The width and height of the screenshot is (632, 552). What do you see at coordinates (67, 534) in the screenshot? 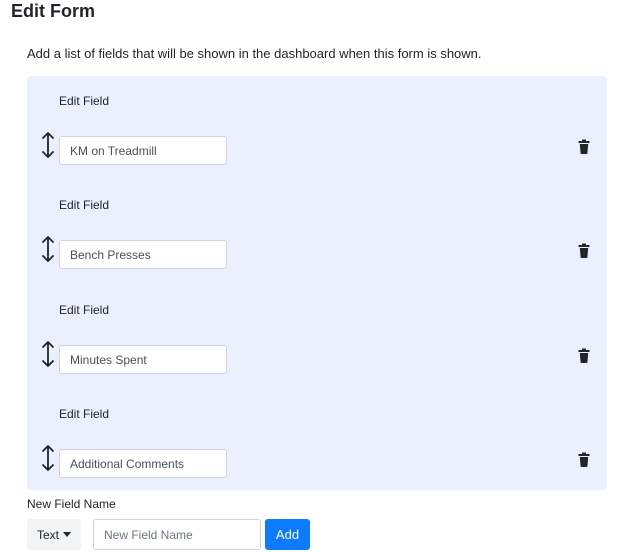
I see `caret-down-icon` at bounding box center [67, 534].